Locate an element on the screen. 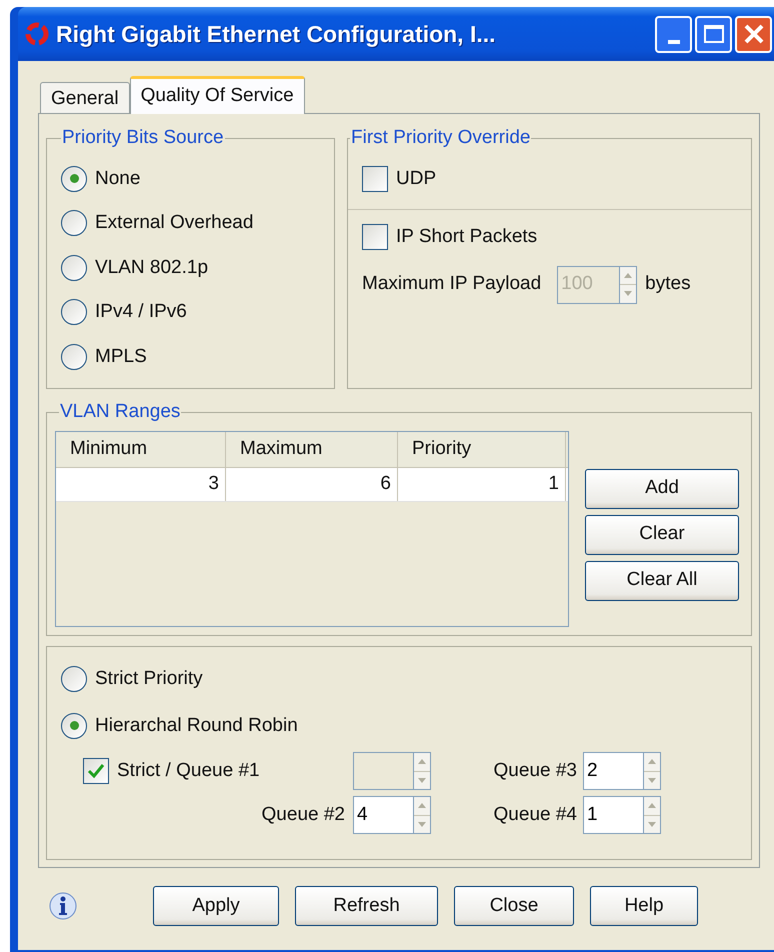  group-title: Priority Bits Source is located at coordinates (143, 138).